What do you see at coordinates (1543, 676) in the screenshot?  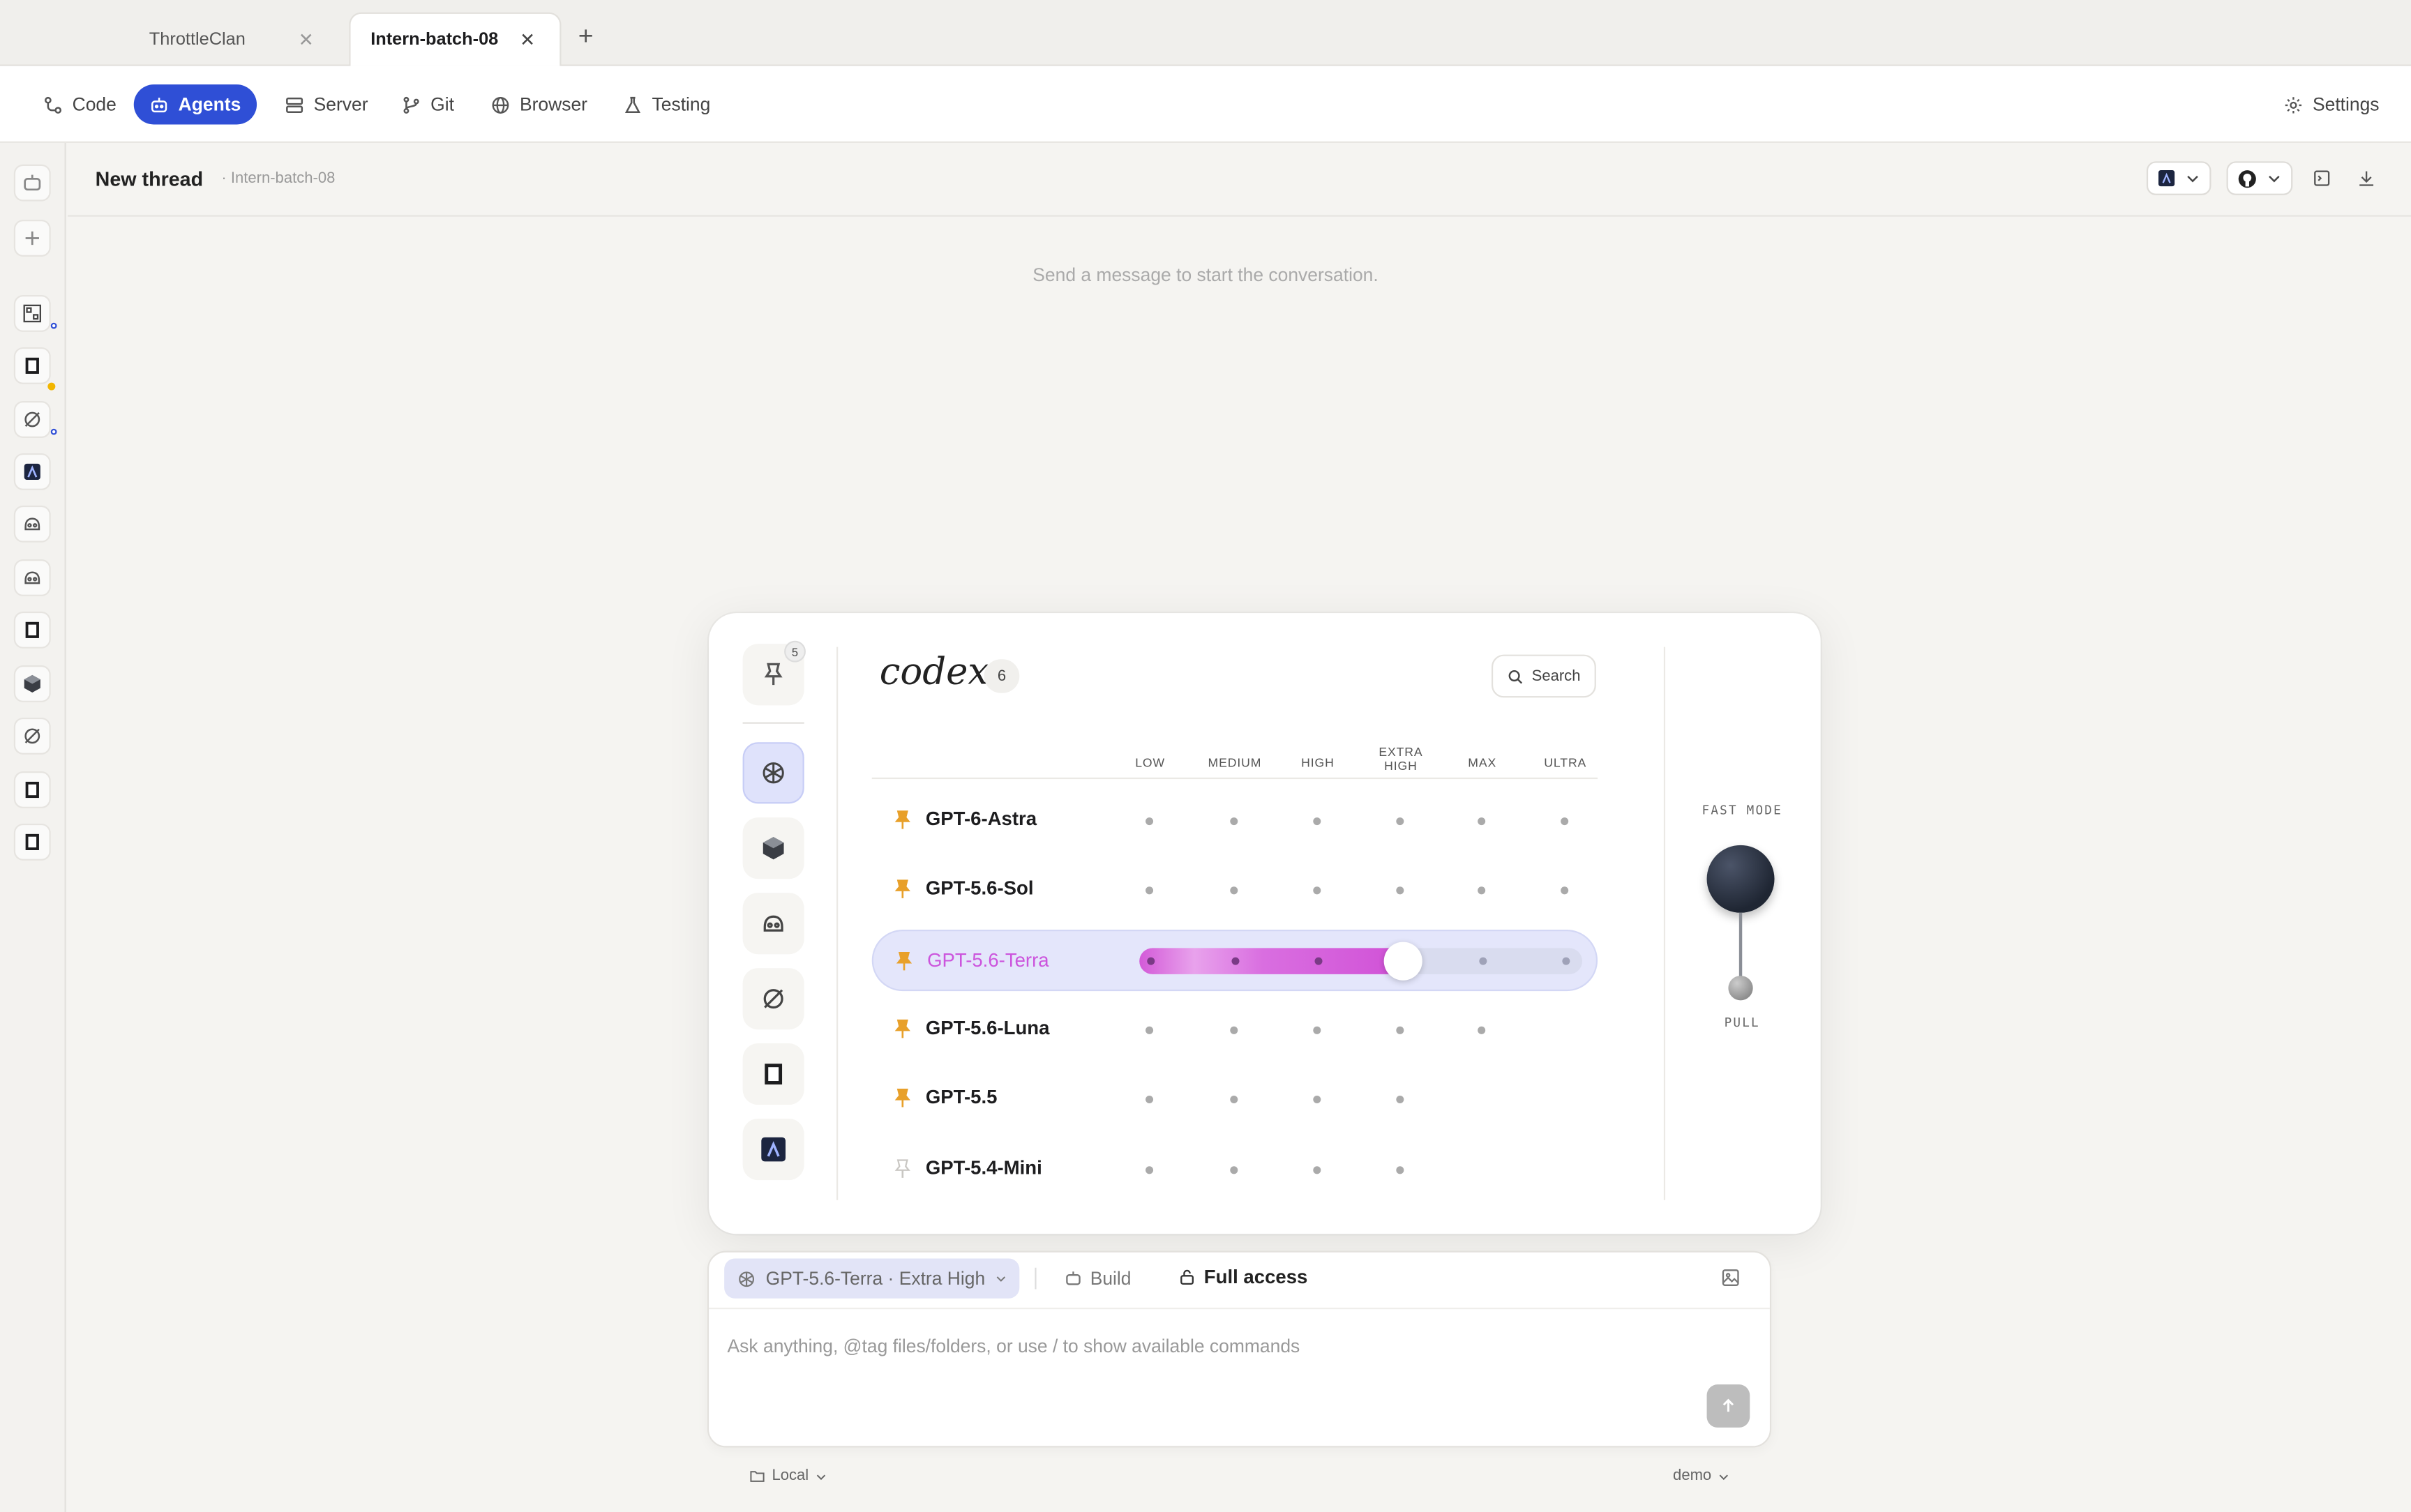 I see `search-button: Search` at bounding box center [1543, 676].